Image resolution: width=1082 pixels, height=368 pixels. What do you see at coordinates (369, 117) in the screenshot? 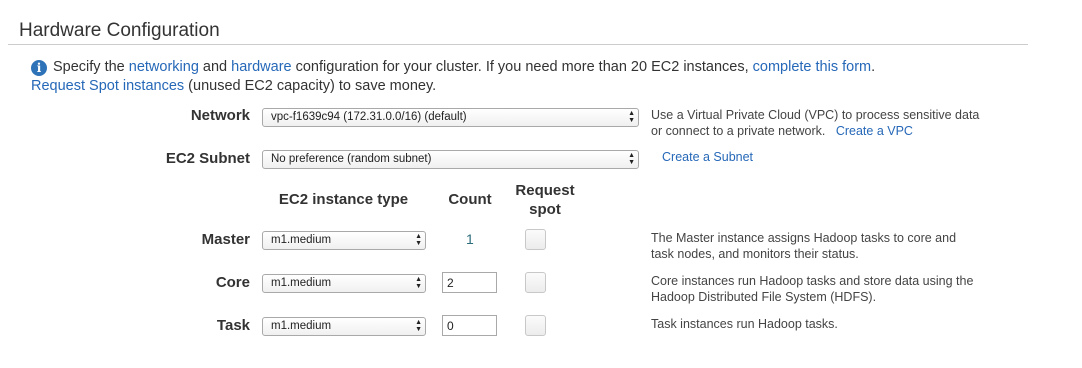
I see `network-select-value: vpc-f1639c94 (172.31.0.0/16) (default)` at bounding box center [369, 117].